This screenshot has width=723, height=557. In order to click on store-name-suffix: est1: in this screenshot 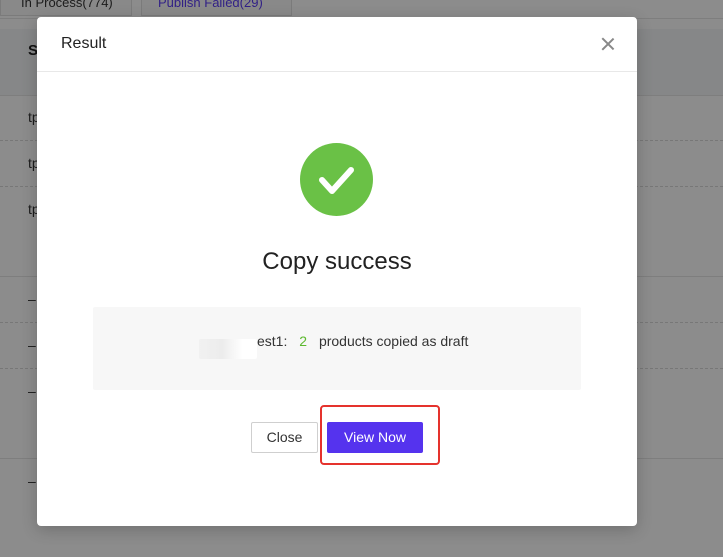, I will do `click(272, 341)`.